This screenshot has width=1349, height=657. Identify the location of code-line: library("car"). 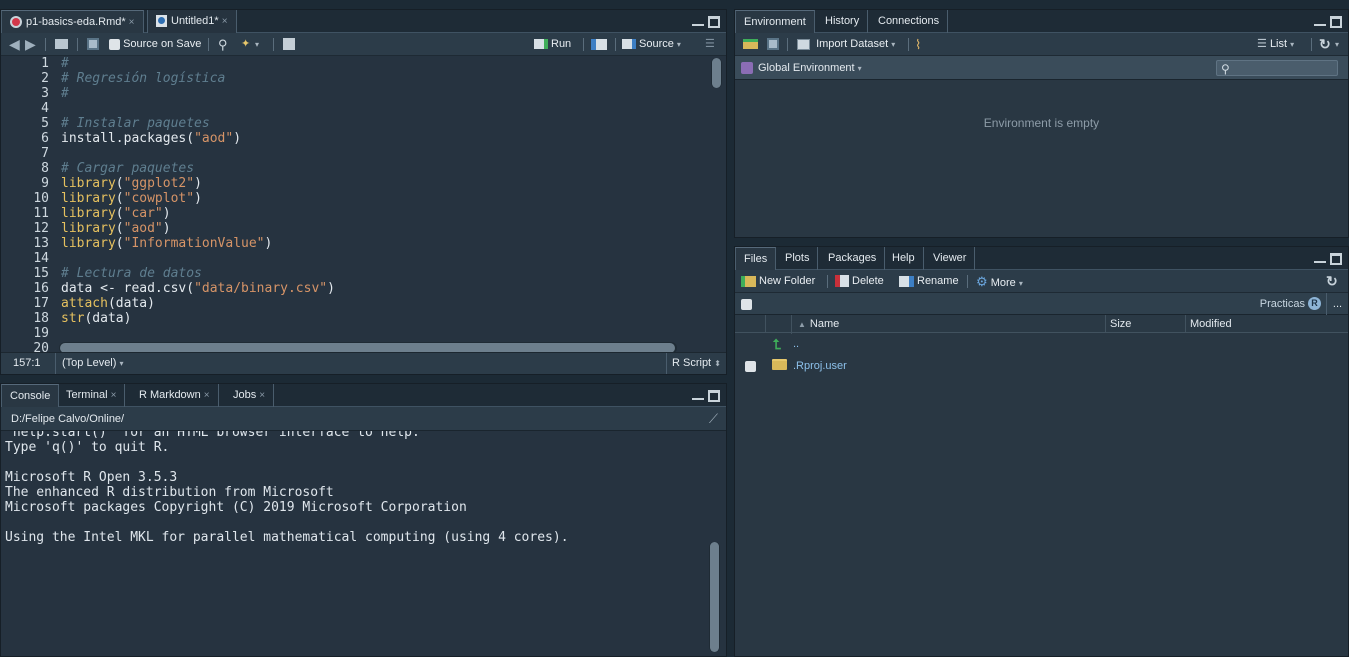
(385, 213).